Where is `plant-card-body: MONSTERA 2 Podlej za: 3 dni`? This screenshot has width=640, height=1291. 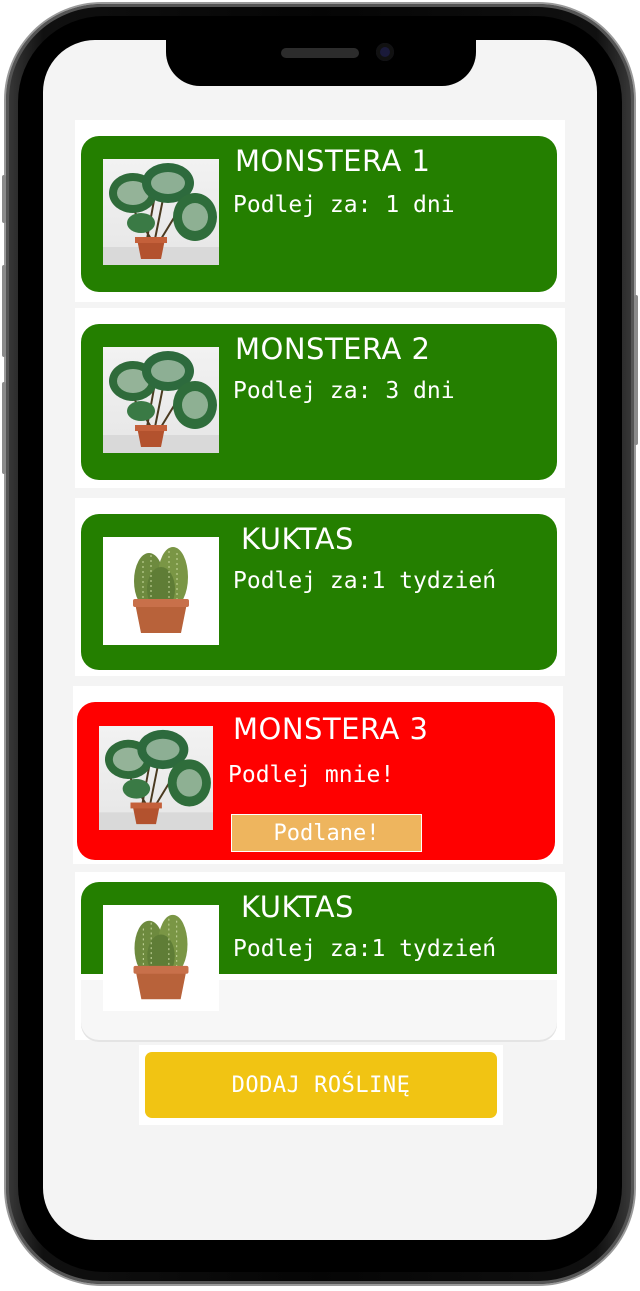 plant-card-body: MONSTERA 2 Podlej za: 3 dni is located at coordinates (319, 402).